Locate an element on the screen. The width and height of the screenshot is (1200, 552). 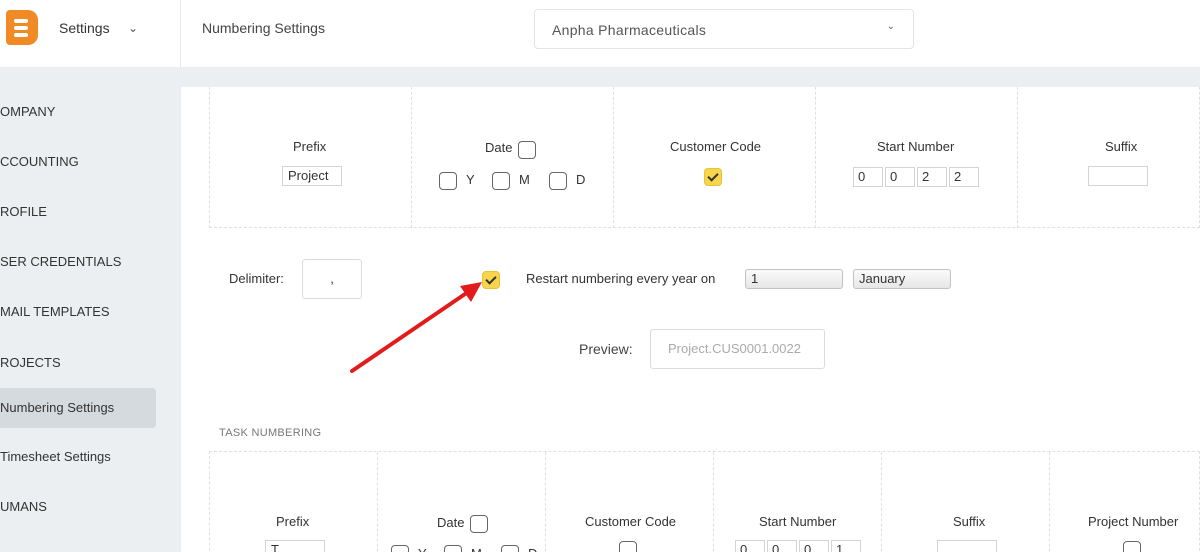
task-start-number-label: Start Number is located at coordinates (798, 521).